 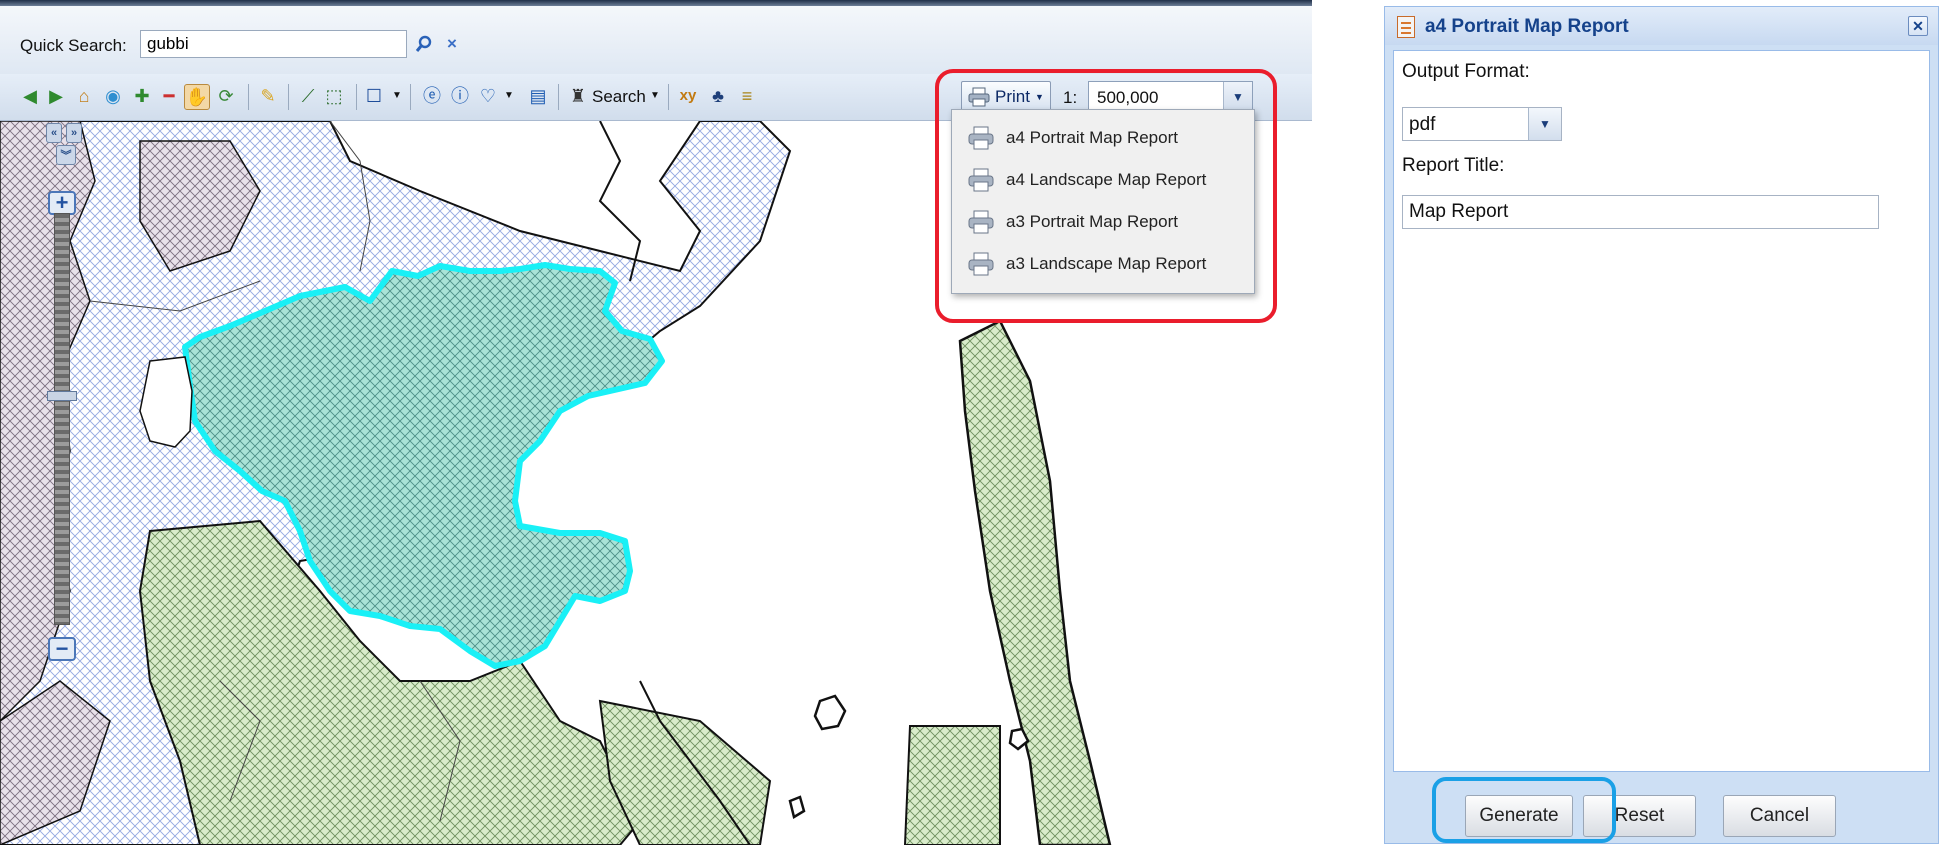 What do you see at coordinates (452, 44) in the screenshot?
I see `clear-search-icon: ×` at bounding box center [452, 44].